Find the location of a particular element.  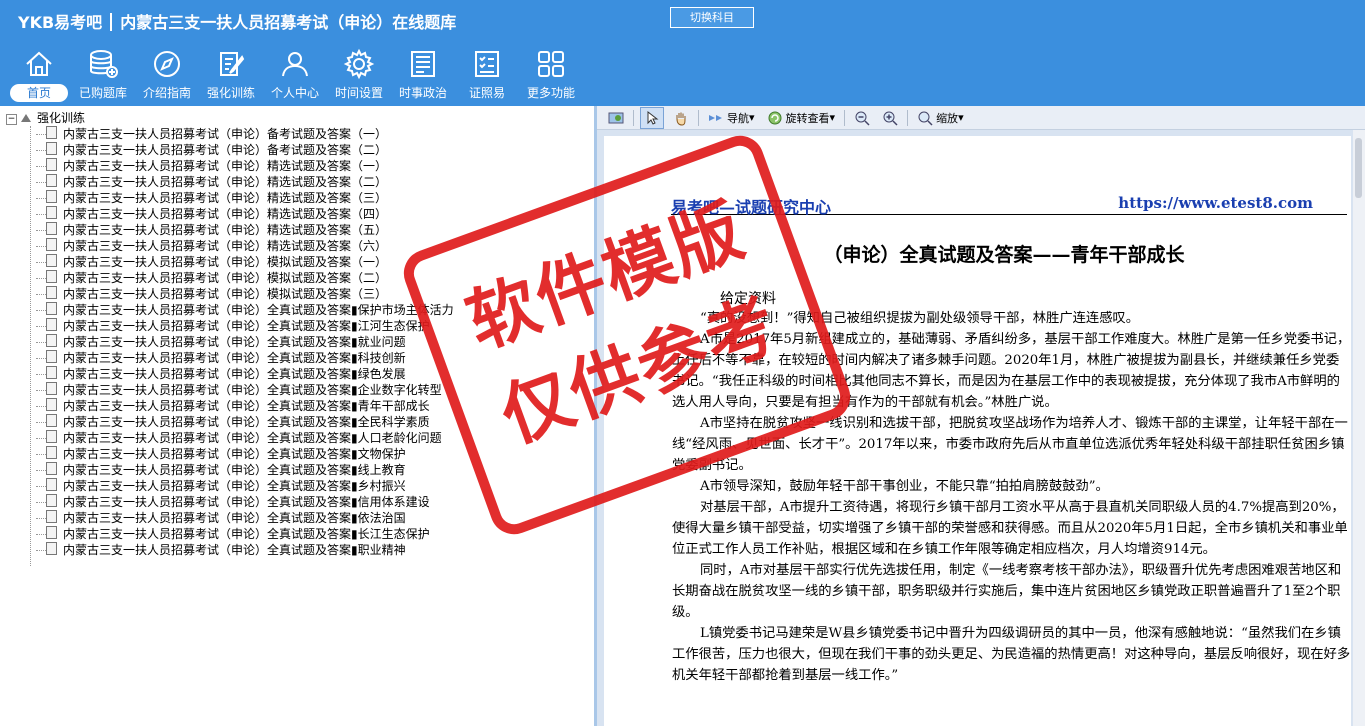

document-header-url: https://www.etest8.com is located at coordinates (1215, 203).